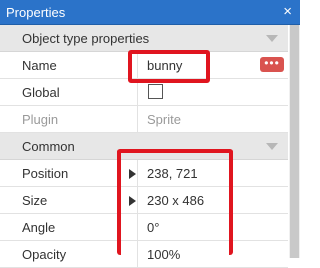  I want to click on property-label-name: Name, so click(39, 65).